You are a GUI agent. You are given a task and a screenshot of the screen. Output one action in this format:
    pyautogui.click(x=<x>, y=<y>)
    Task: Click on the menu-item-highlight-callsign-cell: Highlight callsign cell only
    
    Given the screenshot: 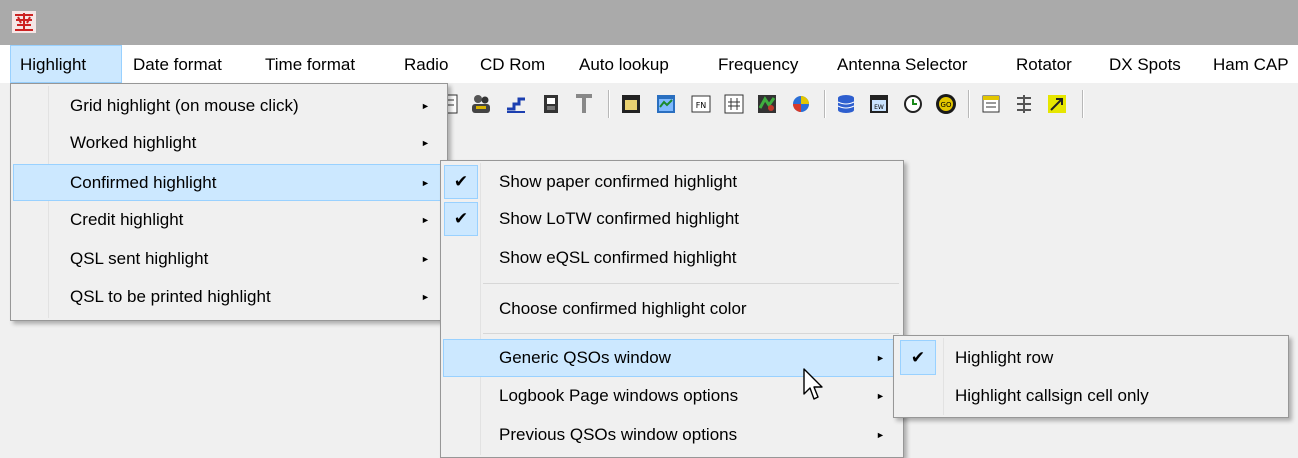 What is the action you would take?
    pyautogui.click(x=1090, y=396)
    